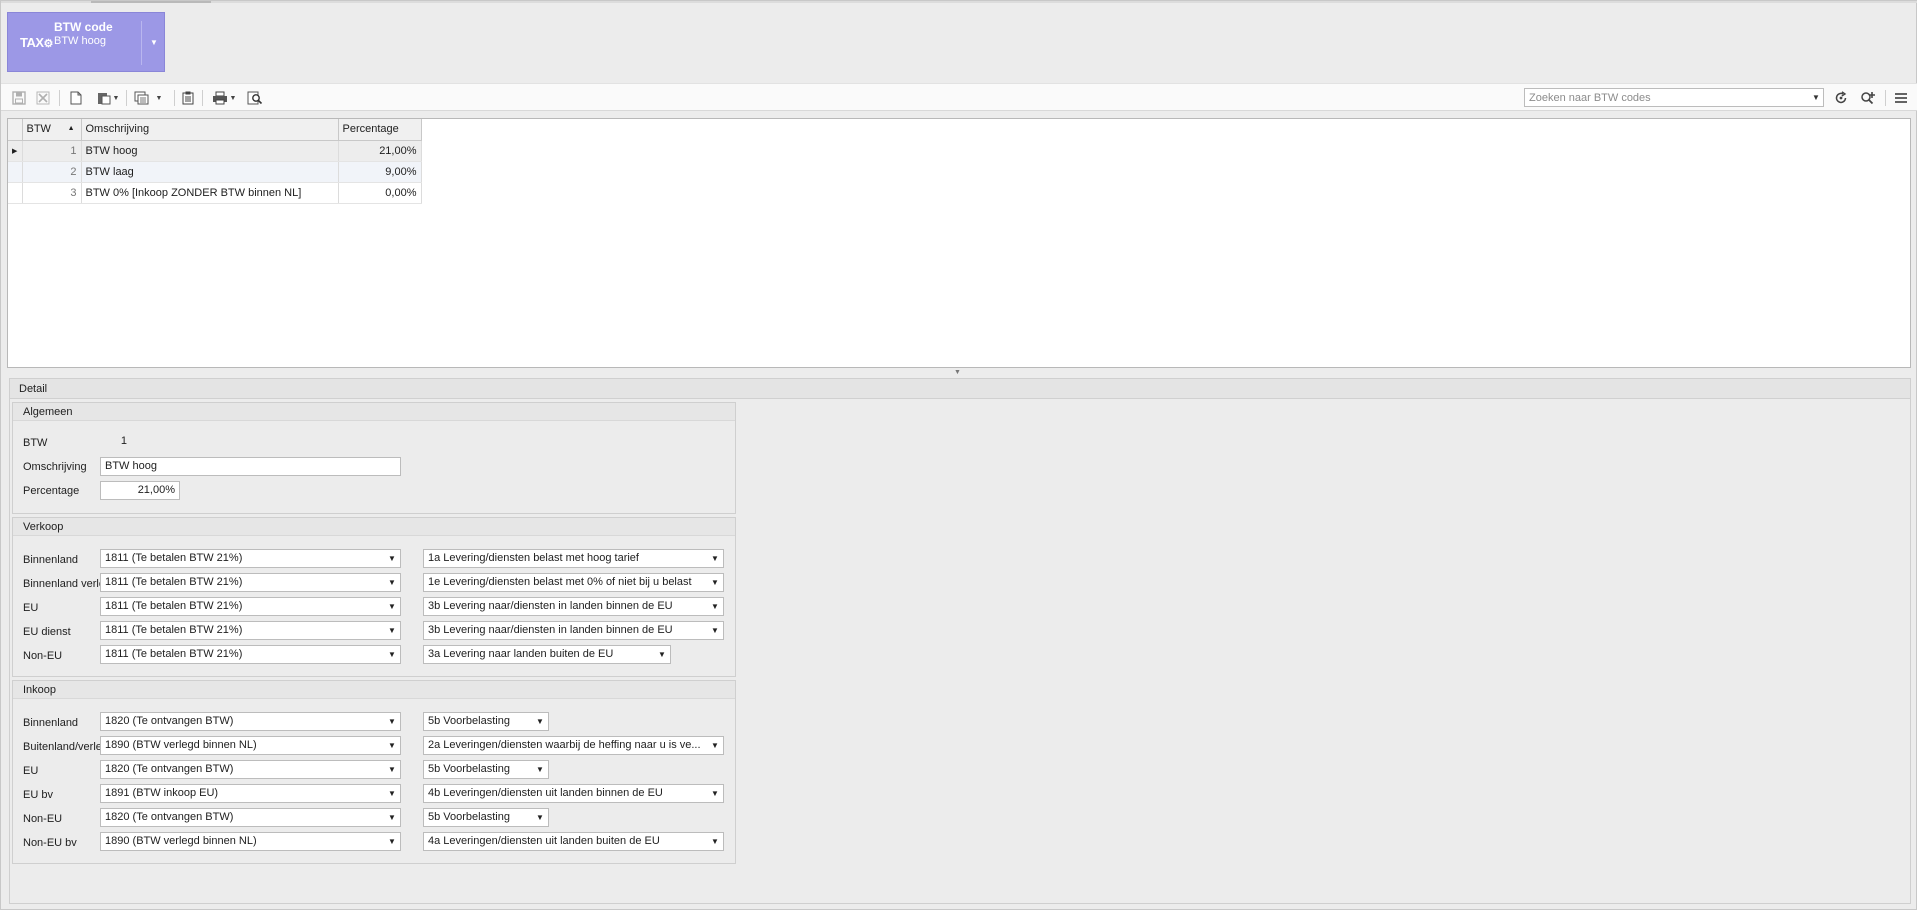 Image resolution: width=1917 pixels, height=910 pixels. I want to click on table-row: 2 BTW laag 9,00%, so click(215, 172).